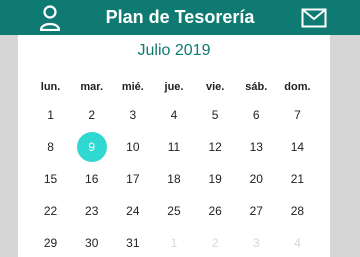 Image resolution: width=360 pixels, height=257 pixels. I want to click on calendar-day: 23, so click(91, 211).